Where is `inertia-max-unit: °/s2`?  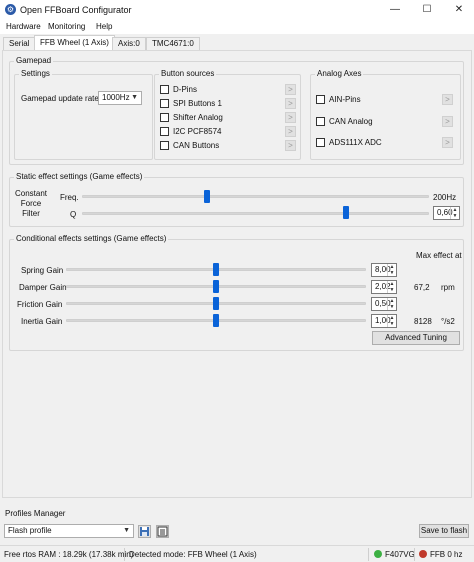
inertia-max-unit: °/s2 is located at coordinates (448, 321).